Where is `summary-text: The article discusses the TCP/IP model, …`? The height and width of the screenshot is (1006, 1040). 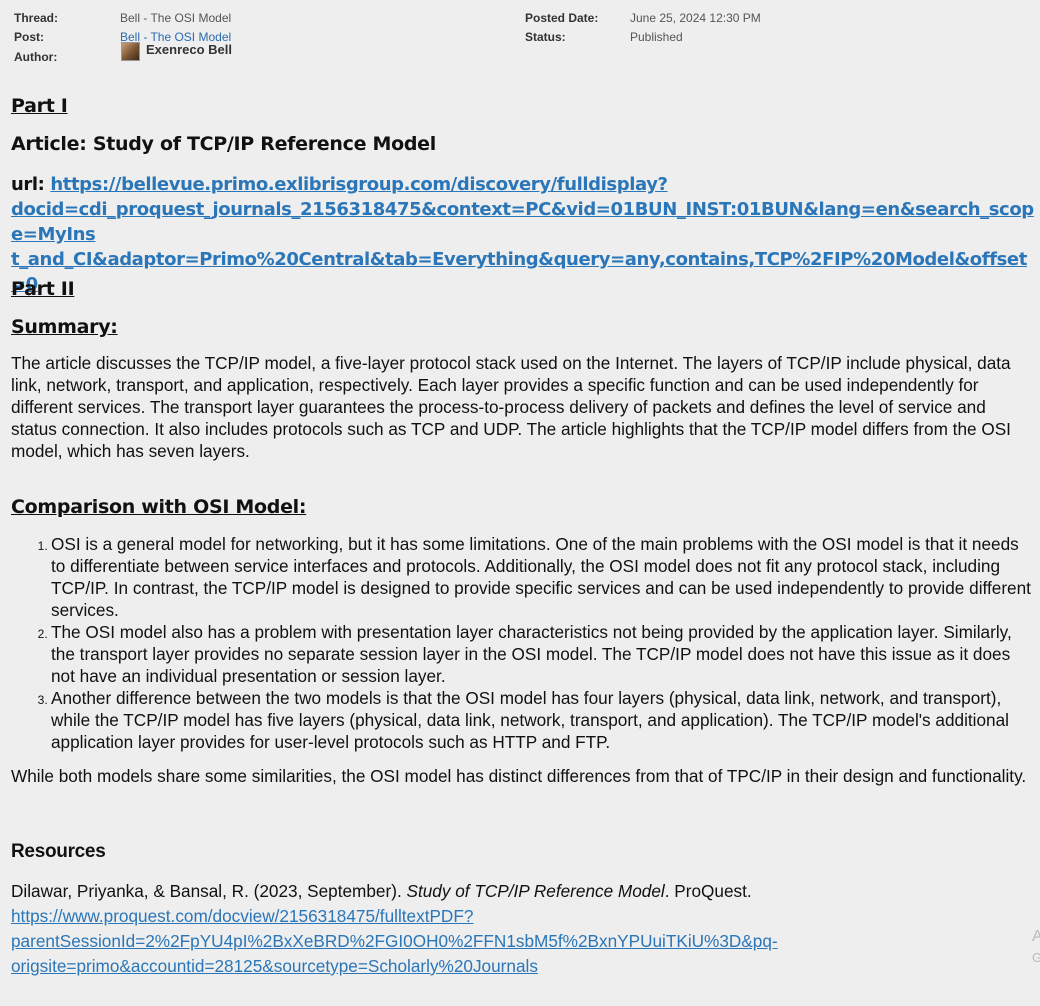 summary-text: The article discusses the TCP/IP model, … is located at coordinates (511, 407).